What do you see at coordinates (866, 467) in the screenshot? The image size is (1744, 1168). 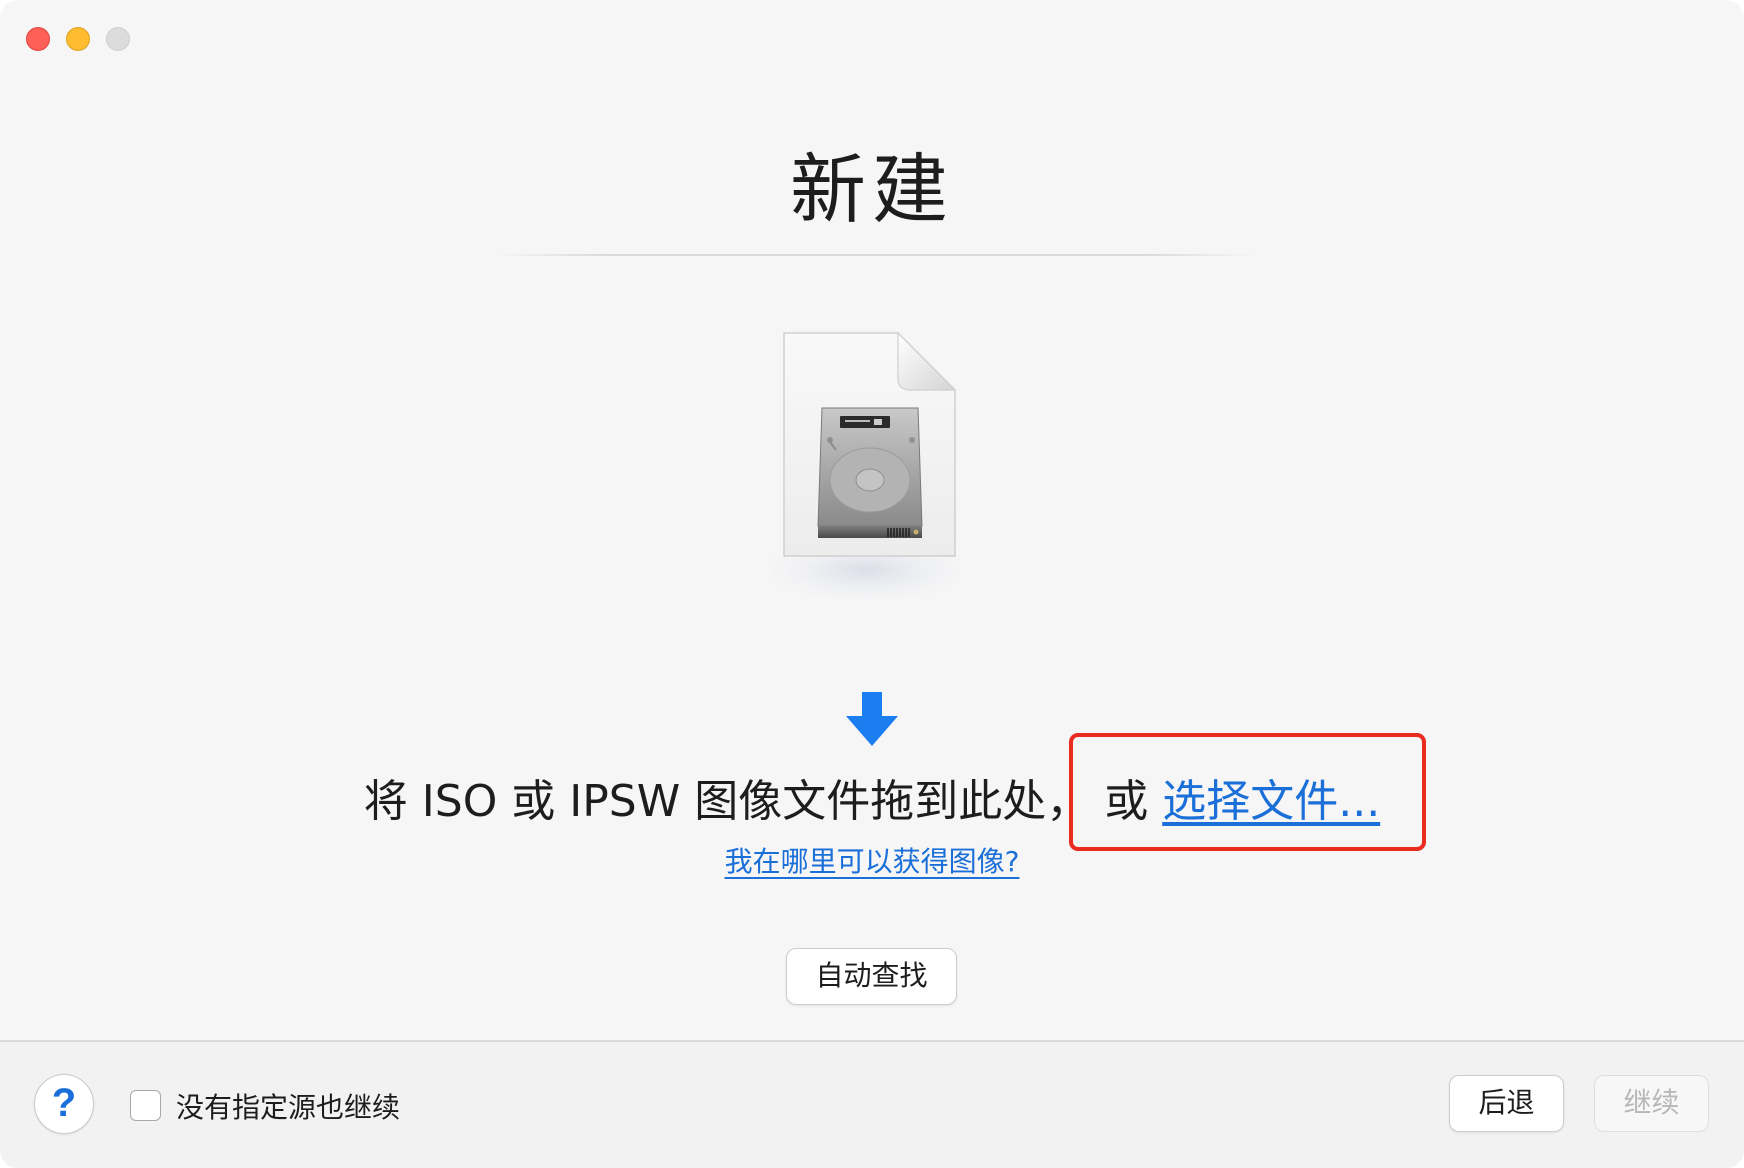 I see `disk-image-file-icon` at bounding box center [866, 467].